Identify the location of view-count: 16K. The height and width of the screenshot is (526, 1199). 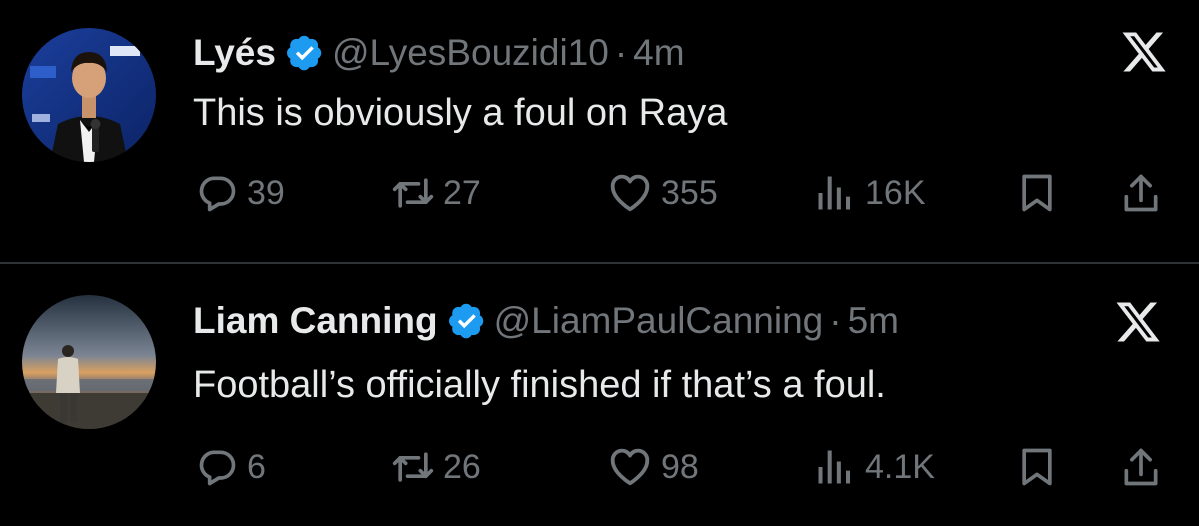
(895, 192).